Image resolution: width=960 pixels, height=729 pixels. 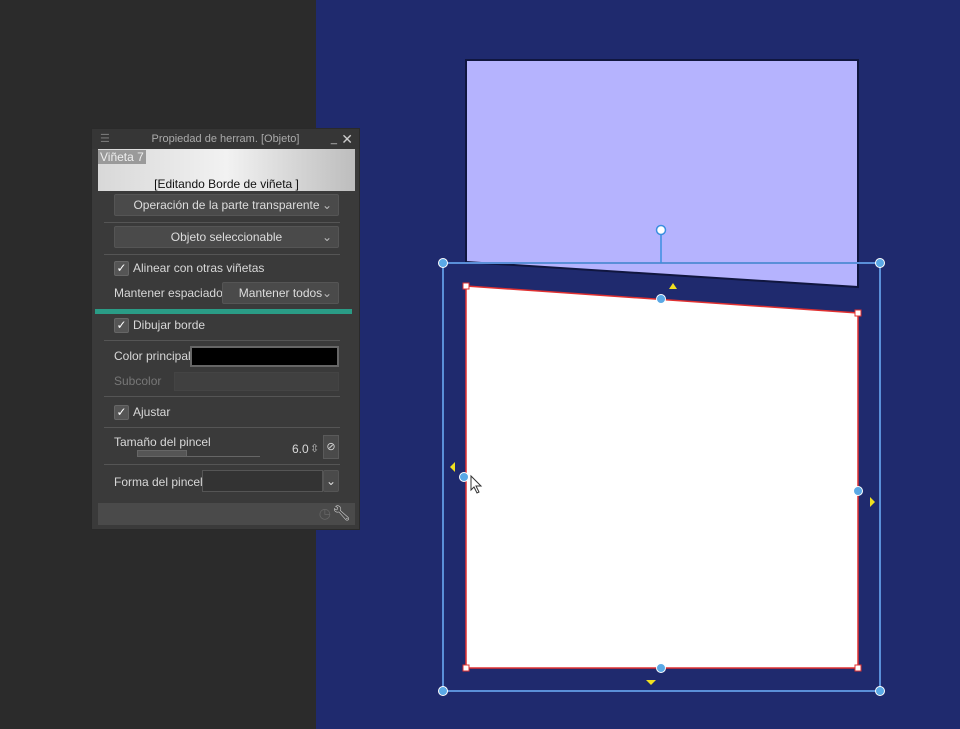 I want to click on brush-size-value: 6.0, so click(x=300, y=449).